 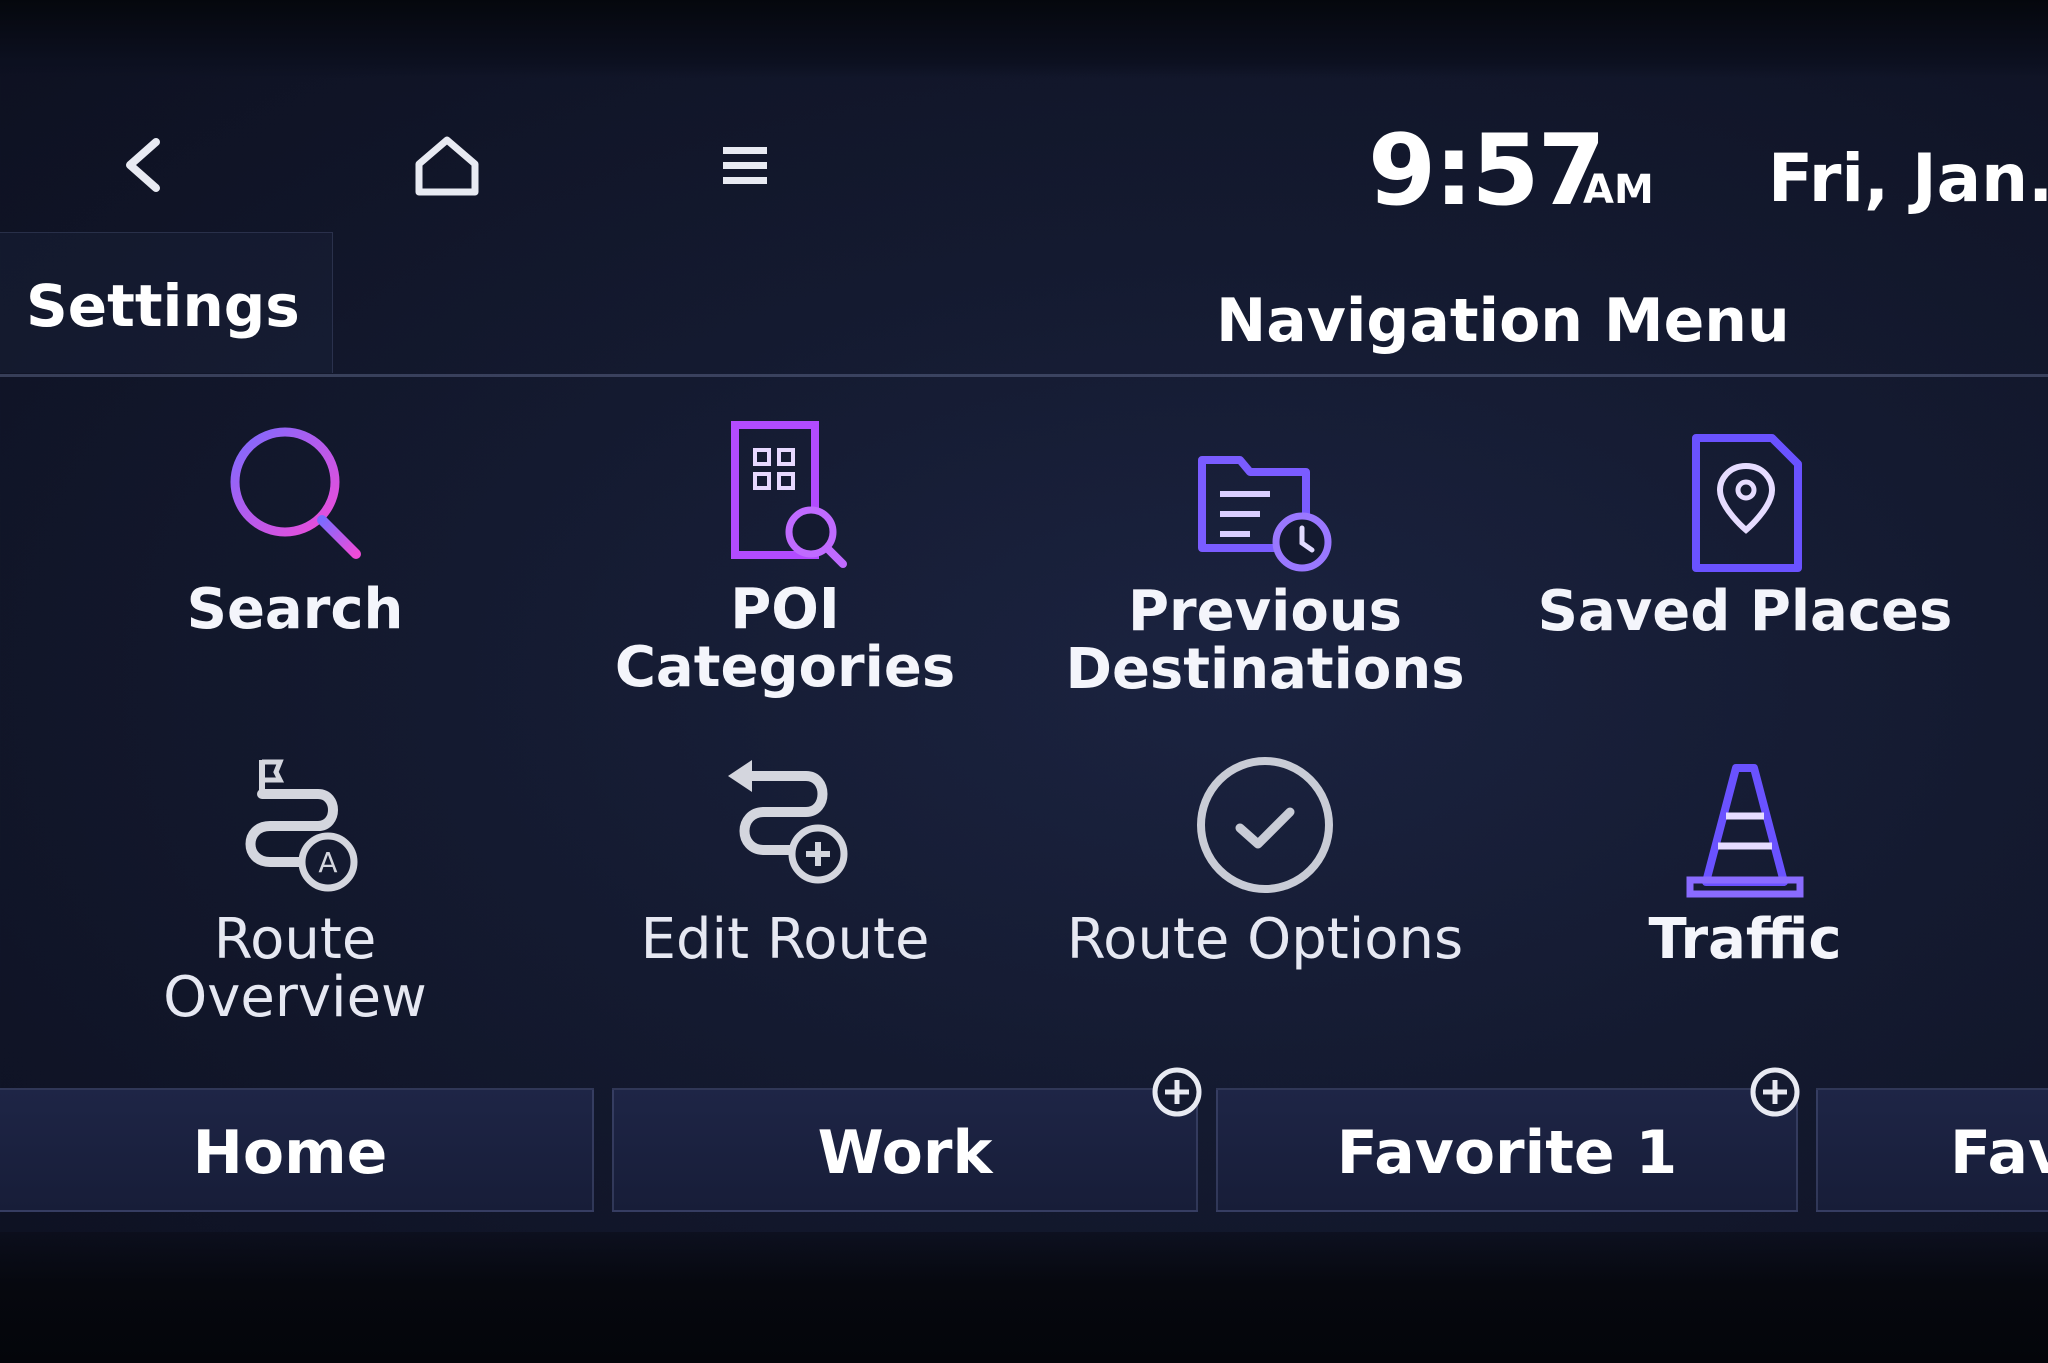 What do you see at coordinates (295, 900) in the screenshot?
I see `menu-item-route-overview: A Route Overview` at bounding box center [295, 900].